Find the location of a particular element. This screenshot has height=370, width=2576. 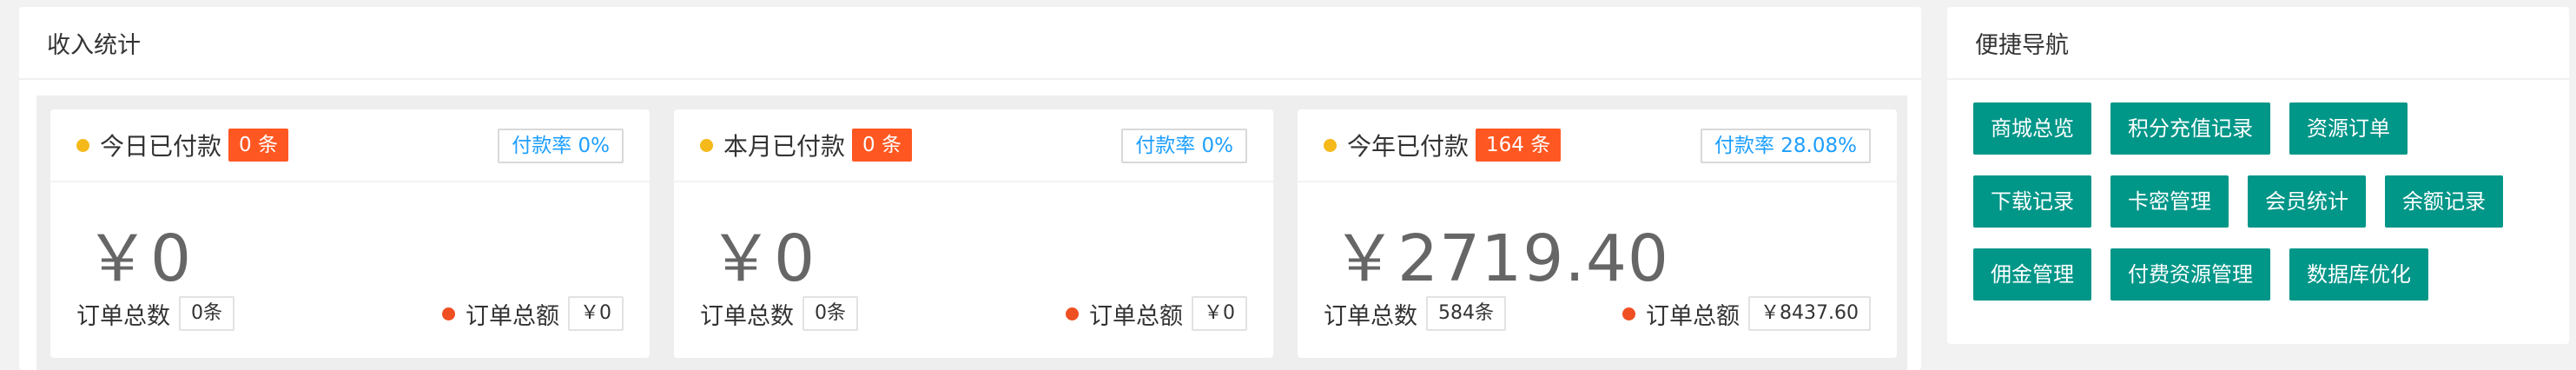

card-header: 今年已付款 164 条 付款率 28.08% is located at coordinates (1597, 145).